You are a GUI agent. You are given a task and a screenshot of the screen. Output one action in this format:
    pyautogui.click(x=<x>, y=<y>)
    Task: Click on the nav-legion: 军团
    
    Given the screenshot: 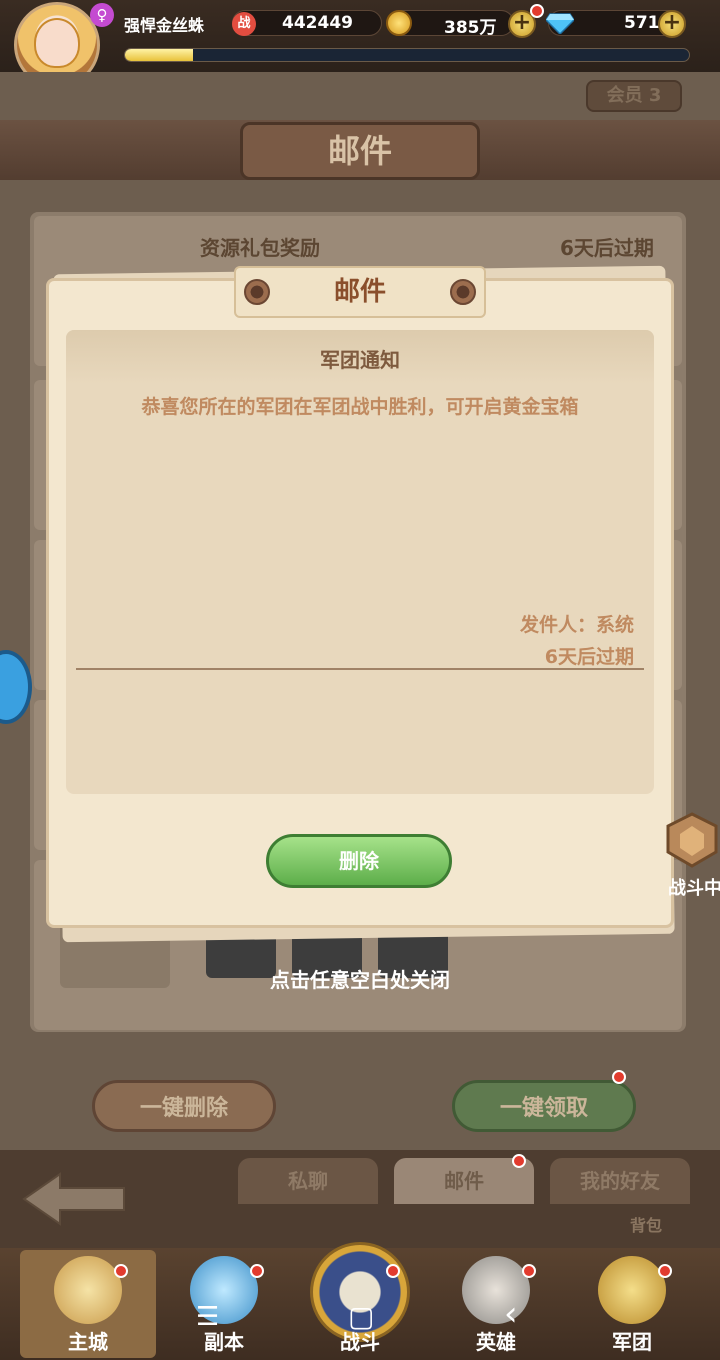 What is the action you would take?
    pyautogui.click(x=632, y=1304)
    